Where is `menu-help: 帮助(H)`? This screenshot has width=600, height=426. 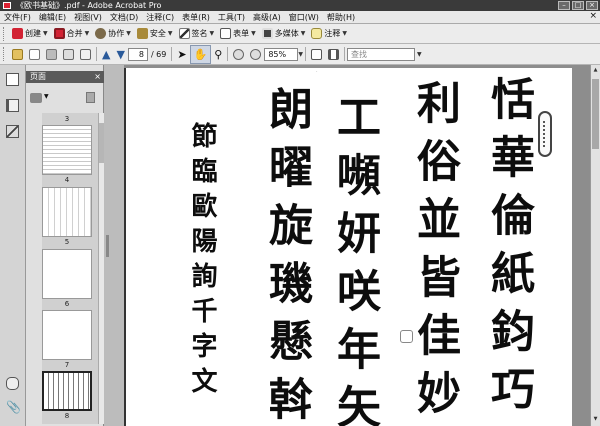
menu-help: 帮助(H) is located at coordinates (341, 17).